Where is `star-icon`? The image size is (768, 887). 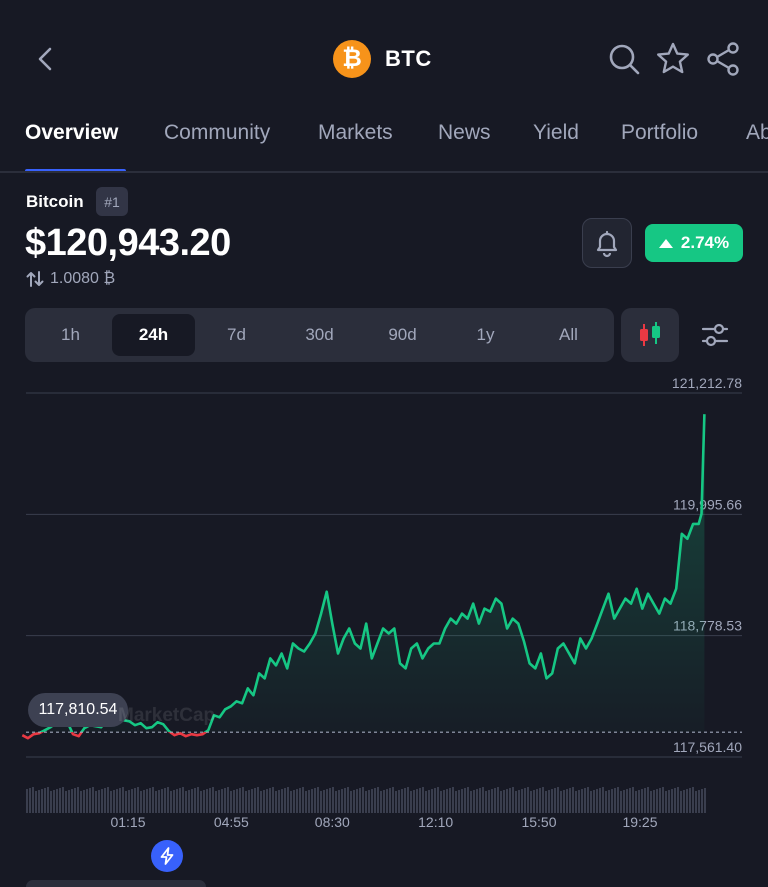
star-icon is located at coordinates (673, 58).